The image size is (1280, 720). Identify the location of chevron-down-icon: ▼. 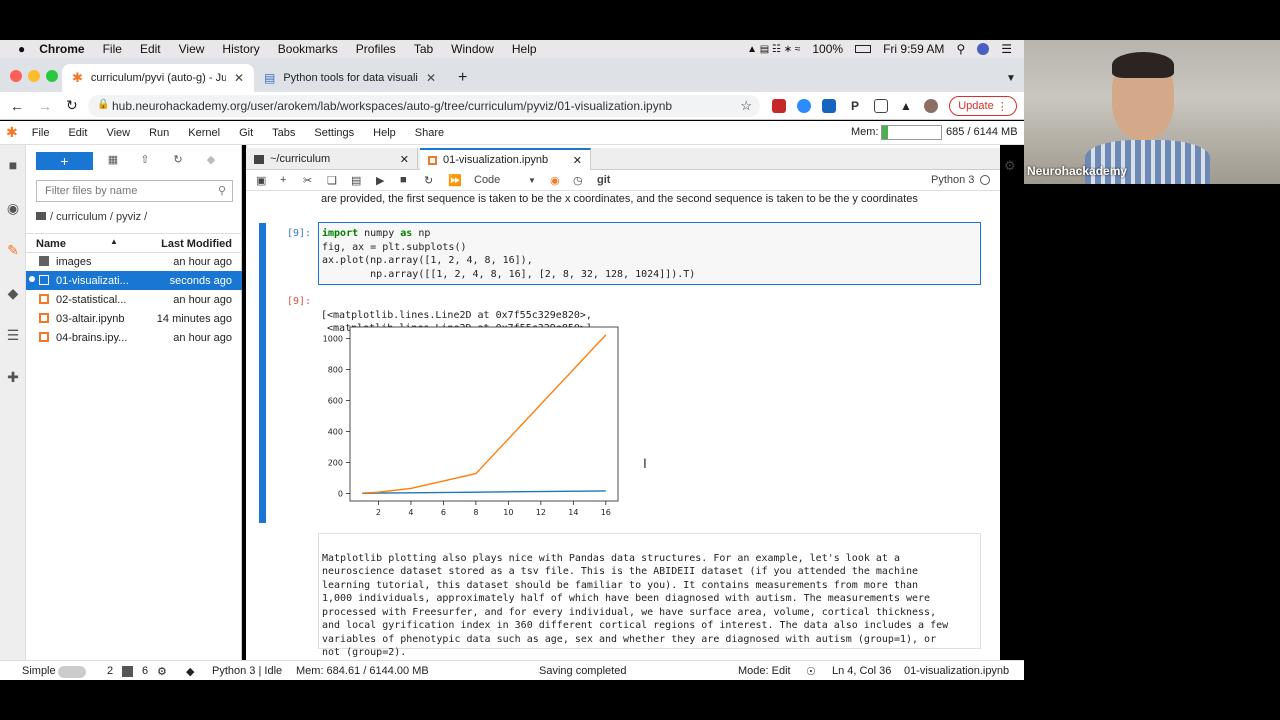
(532, 180).